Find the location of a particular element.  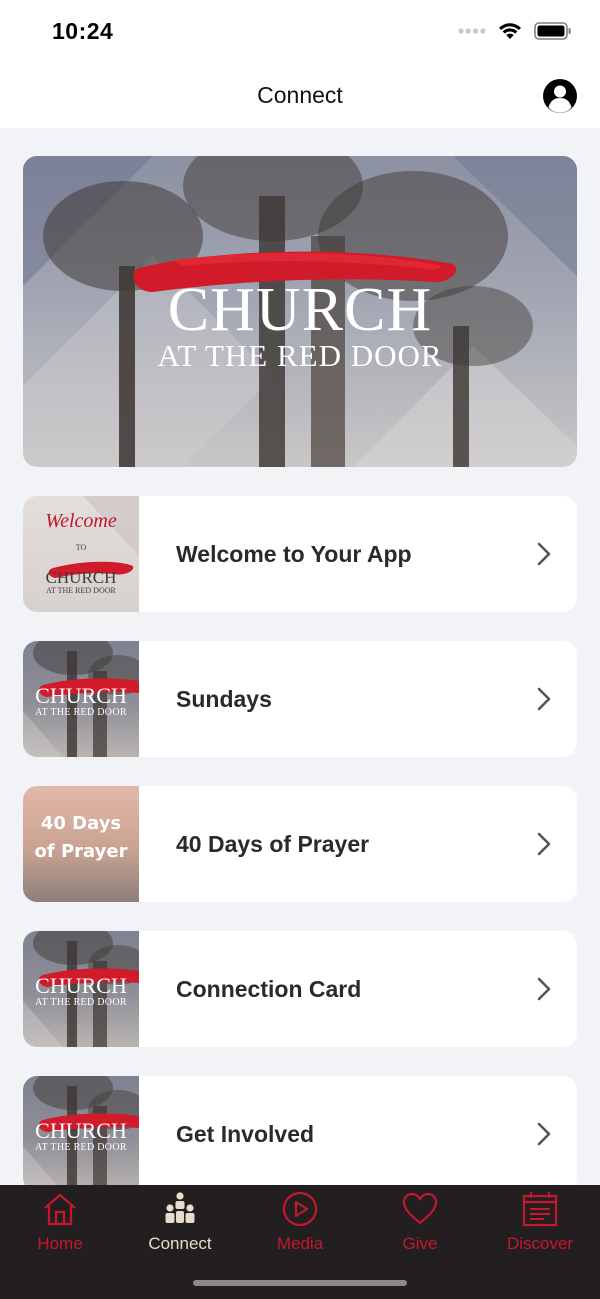

list-item-connection-card: CHURCH AT THE RED DOOR Connection Card is located at coordinates (300, 989).